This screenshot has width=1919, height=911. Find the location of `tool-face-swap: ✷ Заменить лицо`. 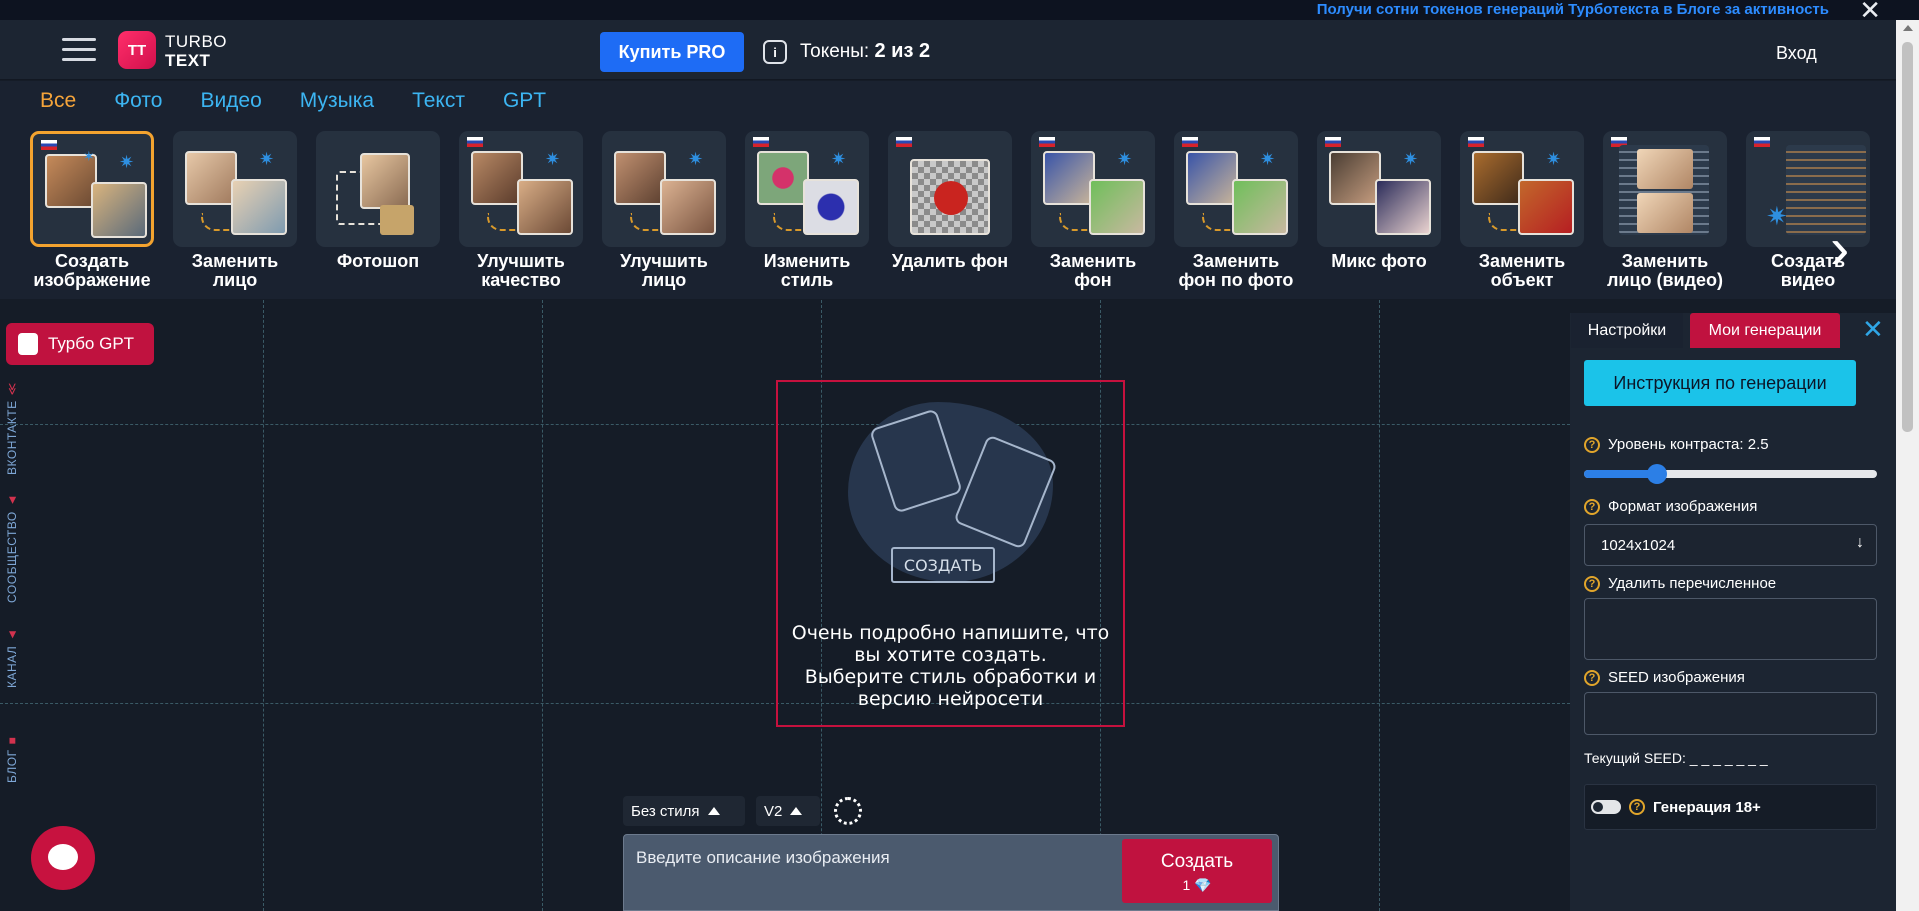

tool-face-swap: ✷ Заменить лицо is located at coordinates (235, 210).